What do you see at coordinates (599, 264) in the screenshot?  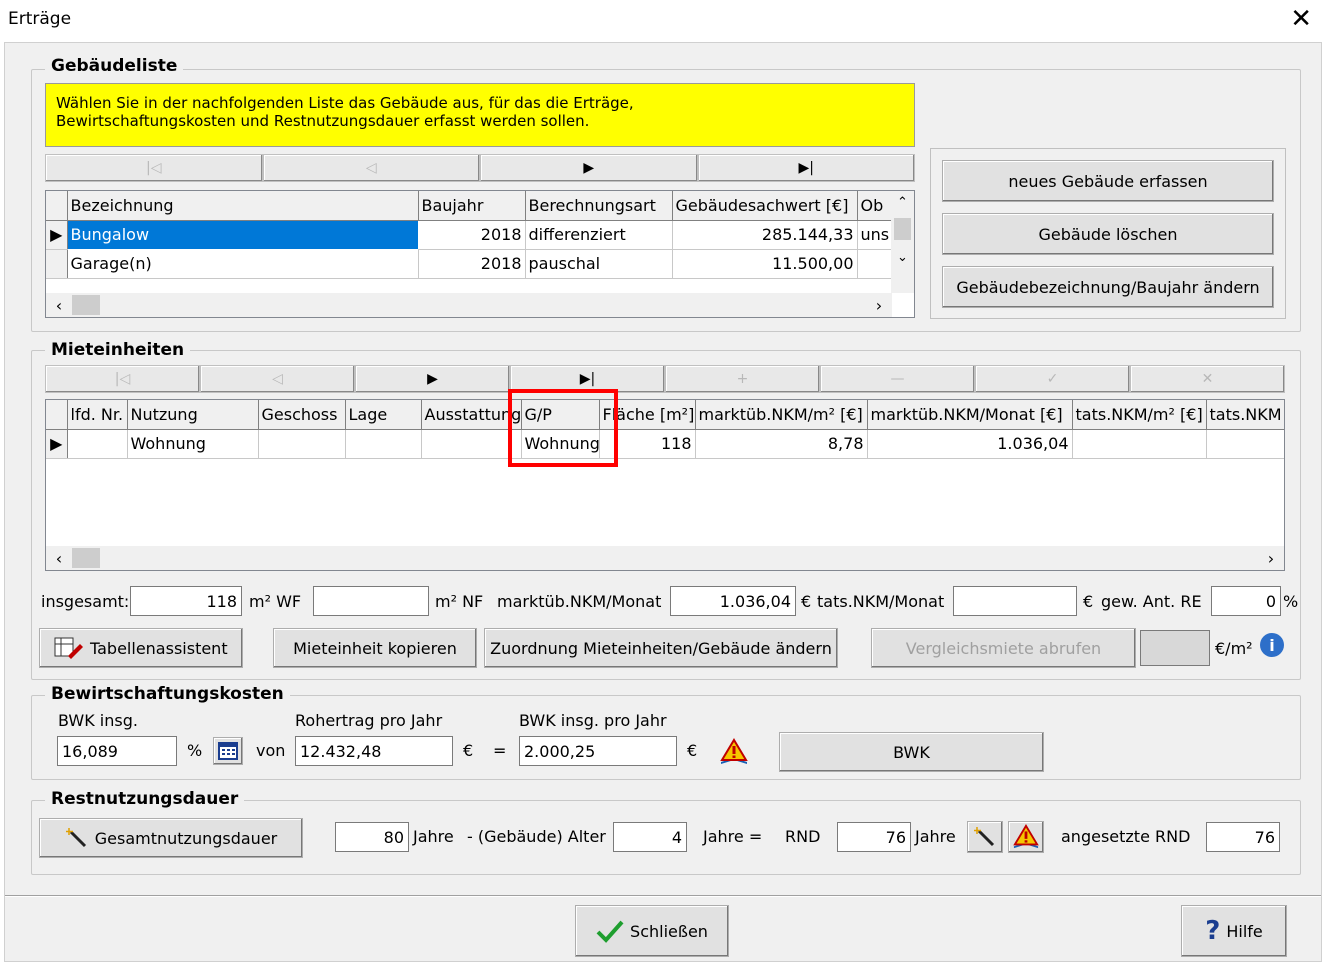 I see `cell-berechnungsart: pauschal` at bounding box center [599, 264].